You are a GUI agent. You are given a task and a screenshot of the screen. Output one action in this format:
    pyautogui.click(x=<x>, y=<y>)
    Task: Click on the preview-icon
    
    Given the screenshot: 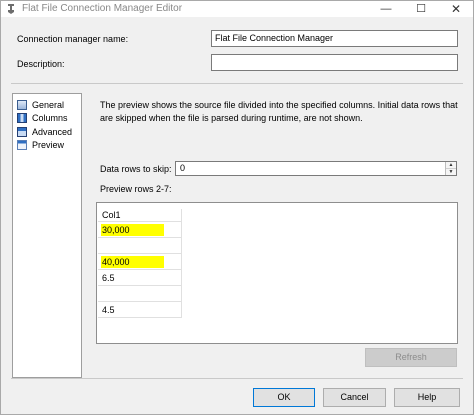 What is the action you would take?
    pyautogui.click(x=22, y=144)
    